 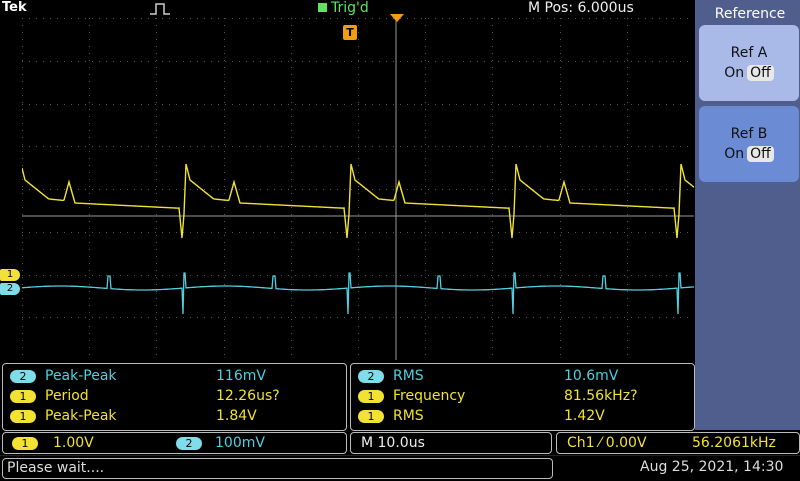 What do you see at coordinates (451, 443) in the screenshot?
I see `timebase-readout: M 10.0us` at bounding box center [451, 443].